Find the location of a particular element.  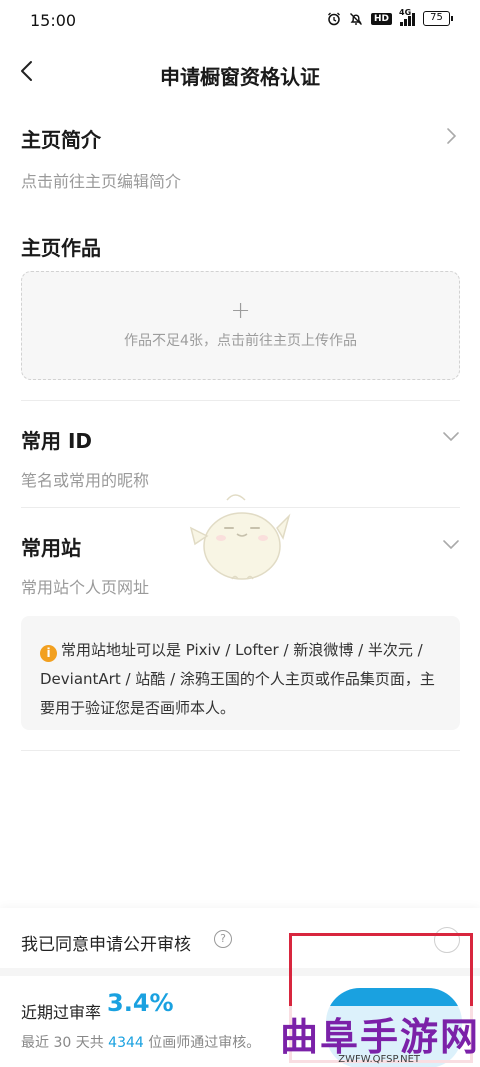

alarm-icon is located at coordinates (334, 18).